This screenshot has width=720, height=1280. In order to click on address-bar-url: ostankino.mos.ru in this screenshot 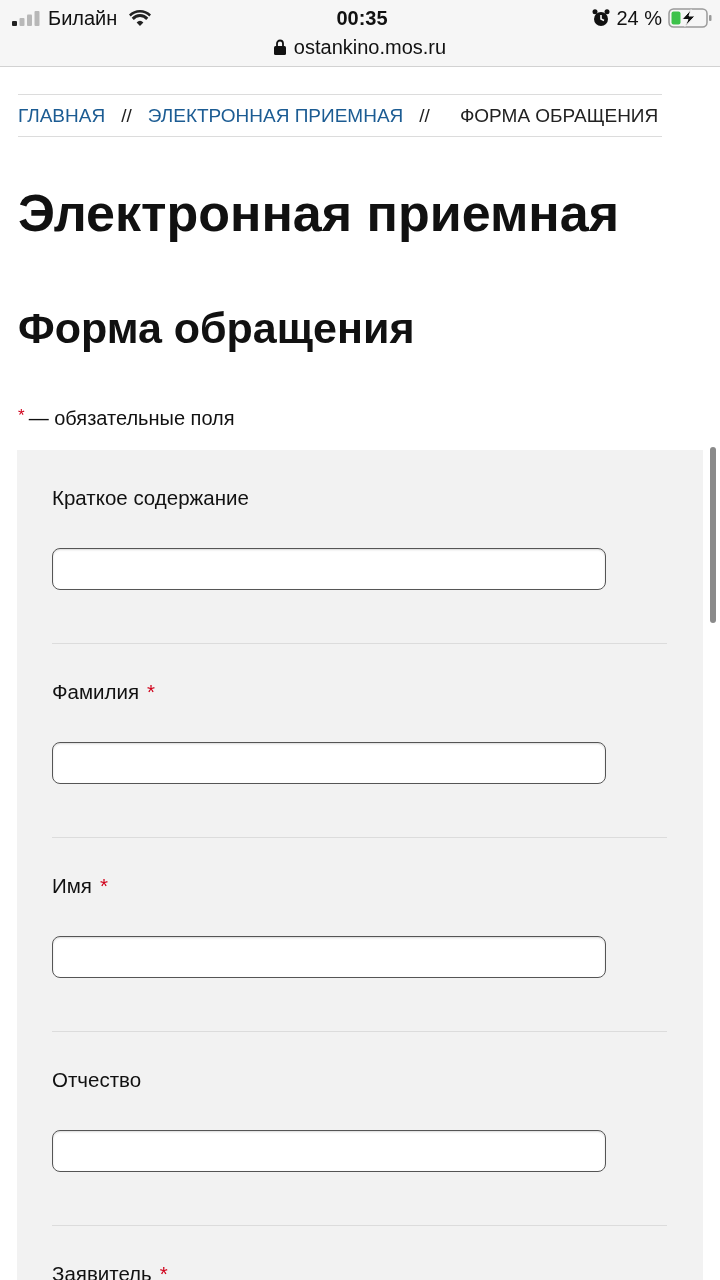, I will do `click(370, 47)`.